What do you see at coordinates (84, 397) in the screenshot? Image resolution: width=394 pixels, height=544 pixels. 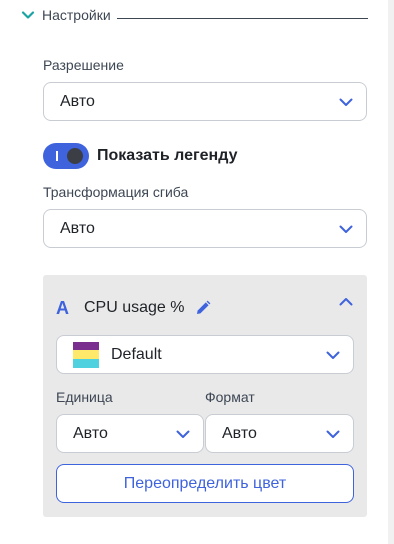 I see `unit-label: Единица` at bounding box center [84, 397].